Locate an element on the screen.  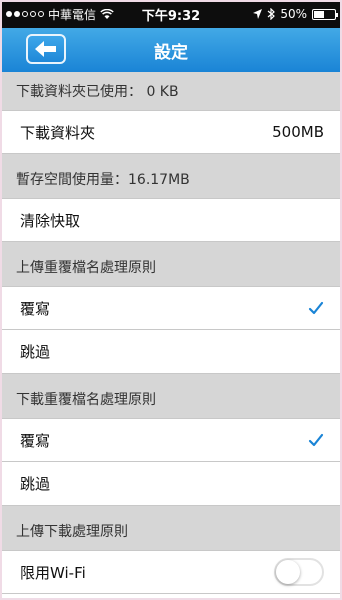
battery-icon is located at coordinates (325, 14).